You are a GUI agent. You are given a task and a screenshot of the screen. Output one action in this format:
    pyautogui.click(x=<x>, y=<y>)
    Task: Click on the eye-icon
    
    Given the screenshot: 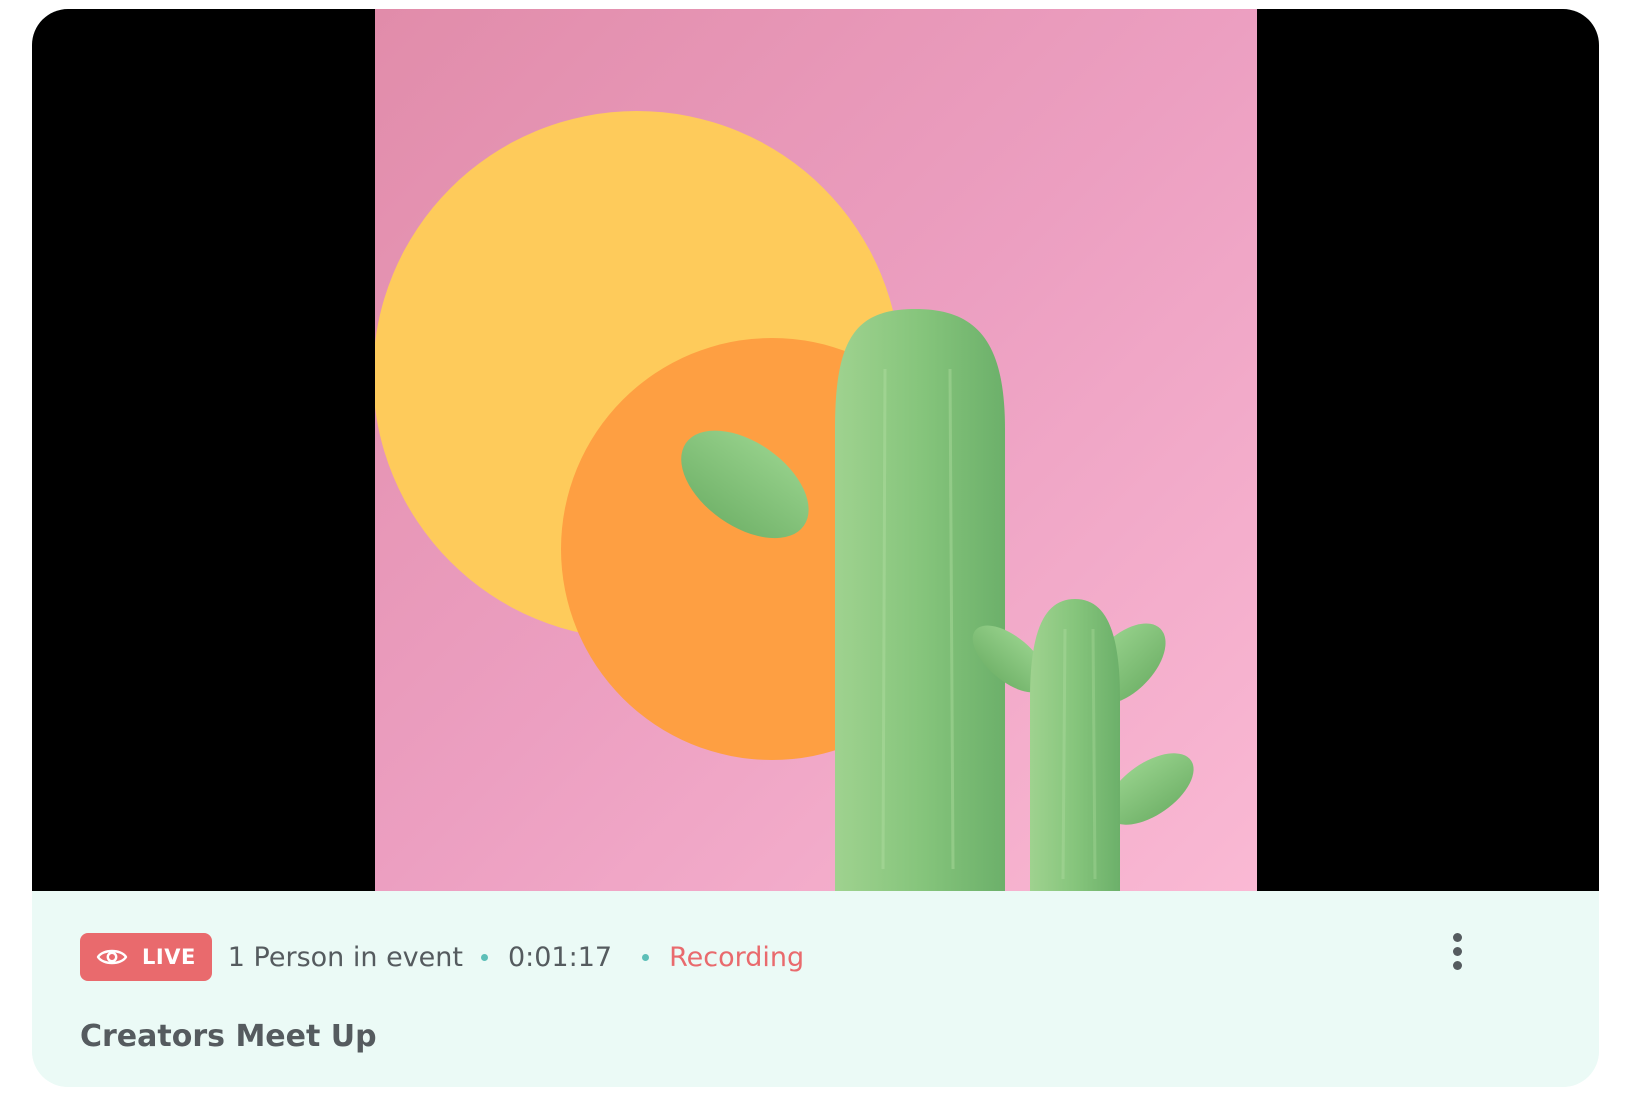 What is the action you would take?
    pyautogui.click(x=112, y=957)
    